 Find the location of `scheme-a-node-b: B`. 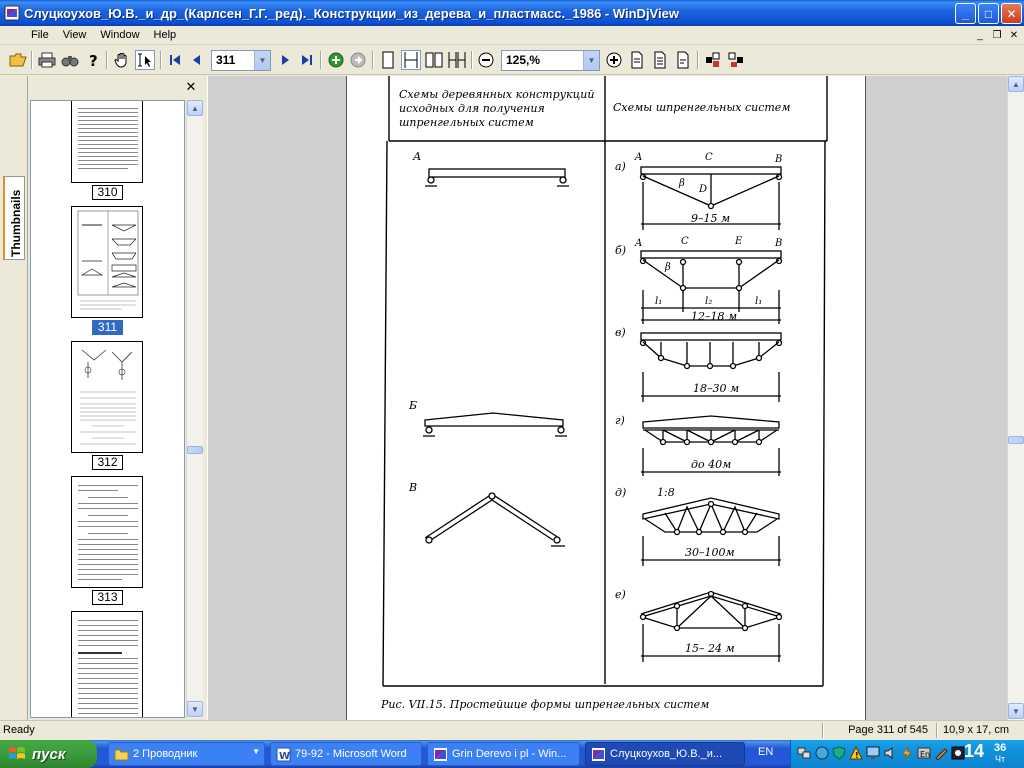

scheme-a-node-b: B is located at coordinates (778, 159).